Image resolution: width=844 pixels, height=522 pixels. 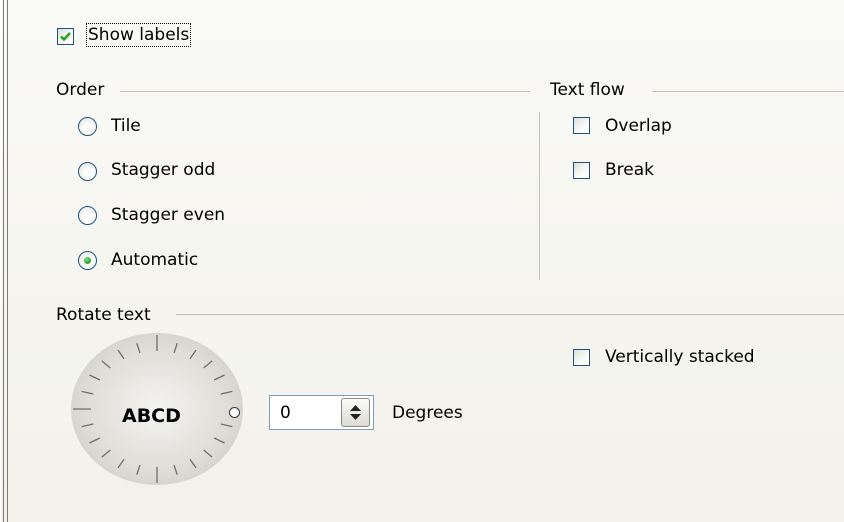 I want to click on degrees-spin-button, so click(x=355, y=412).